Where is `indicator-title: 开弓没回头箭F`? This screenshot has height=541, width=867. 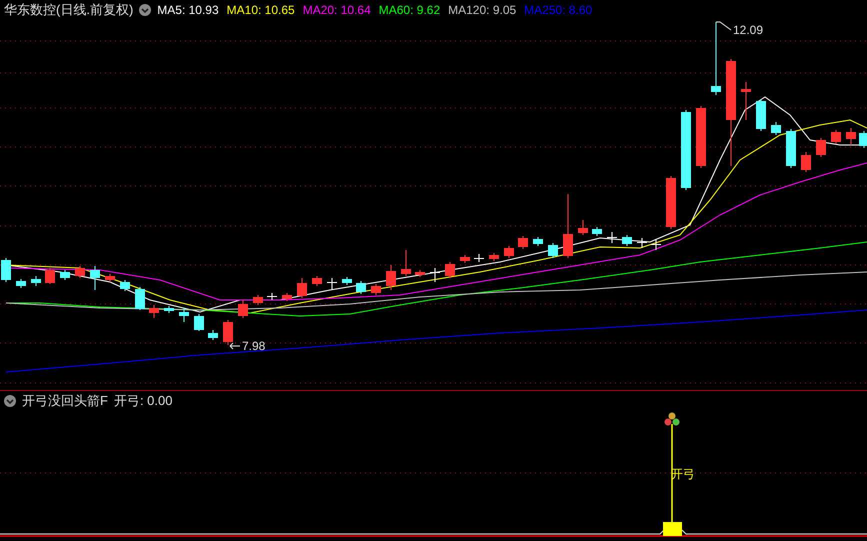
indicator-title: 开弓没回头箭F is located at coordinates (65, 401).